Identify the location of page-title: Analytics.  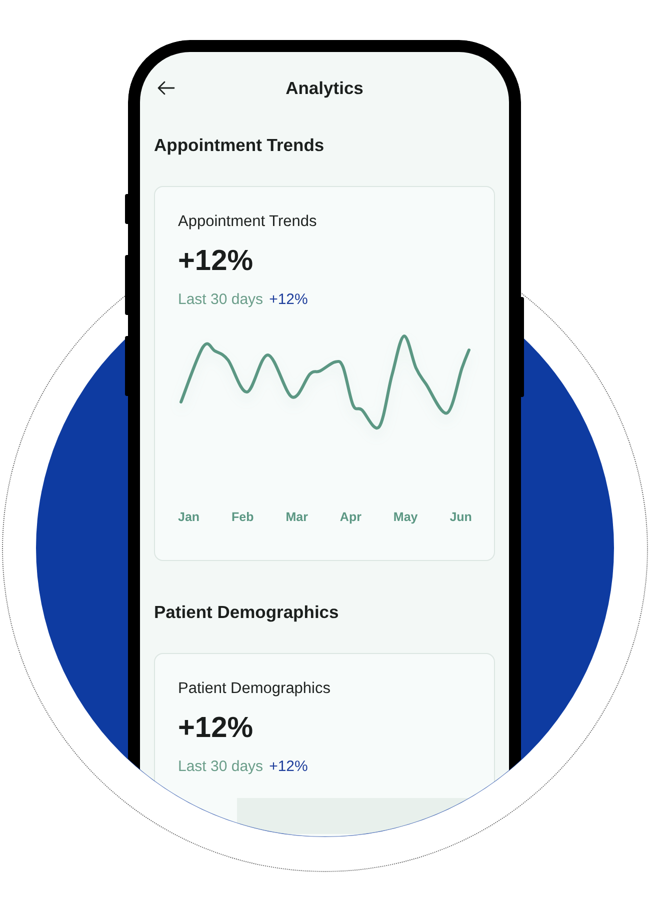
(325, 88).